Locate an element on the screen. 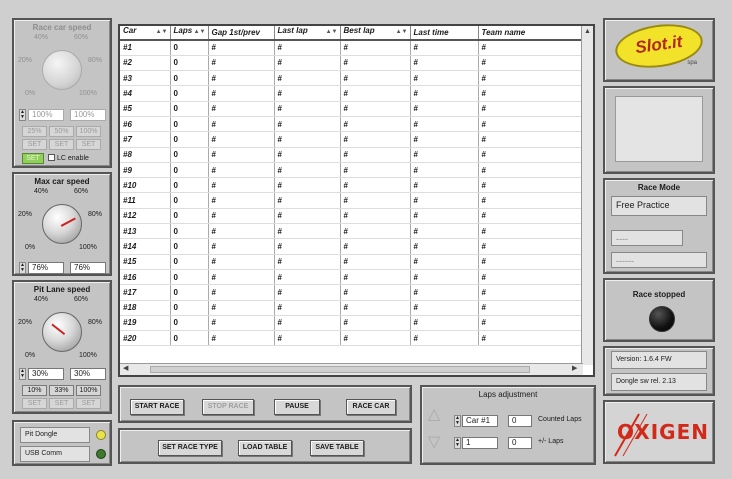 The width and height of the screenshot is (732, 479). tick-label: 0% is located at coordinates (30, 355).